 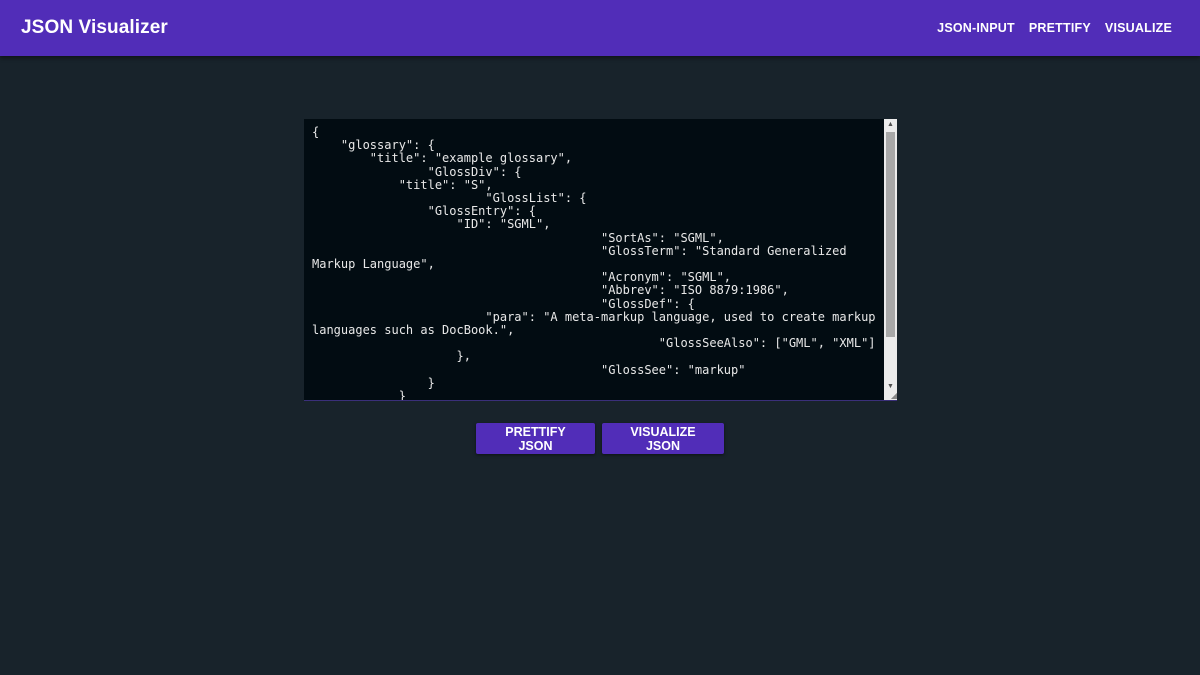 What do you see at coordinates (1060, 28) in the screenshot?
I see `nav-prettify: PRETTIFY` at bounding box center [1060, 28].